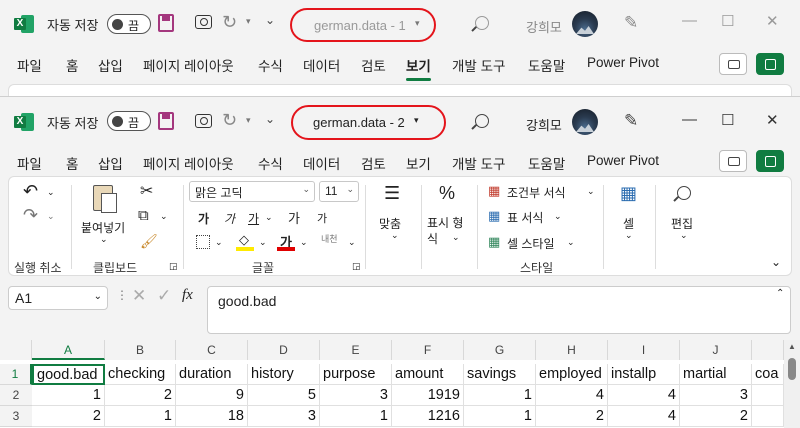 This screenshot has width=800, height=428. What do you see at coordinates (525, 217) in the screenshot?
I see `table-format-button: 표 서식` at bounding box center [525, 217].